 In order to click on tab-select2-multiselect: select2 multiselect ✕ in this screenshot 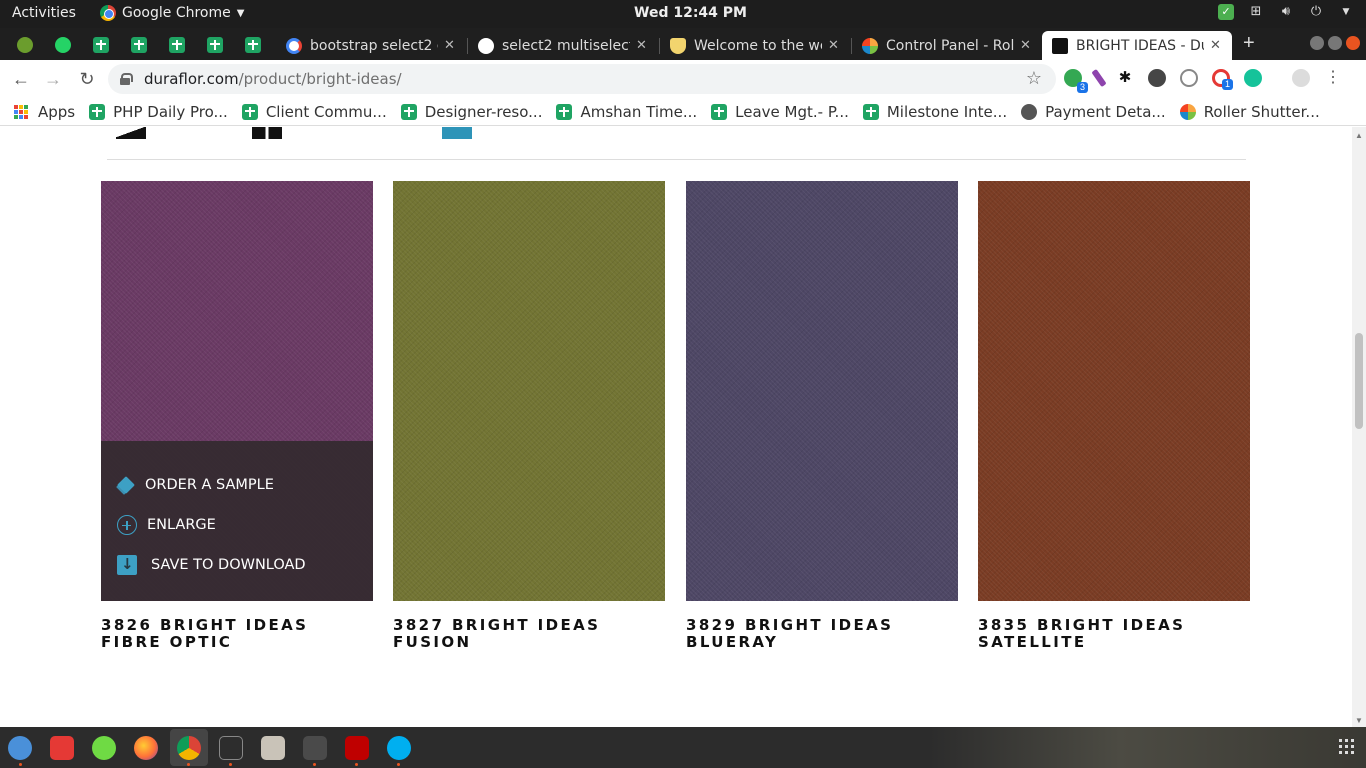, I will do `click(563, 45)`.